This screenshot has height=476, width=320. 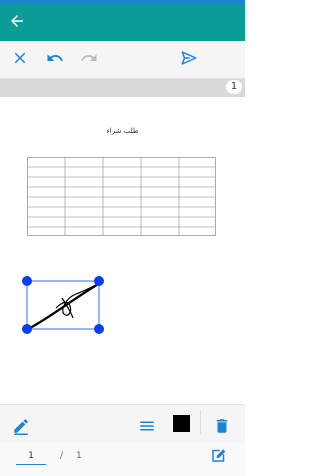 I want to click on pen-icon, so click(x=21, y=426).